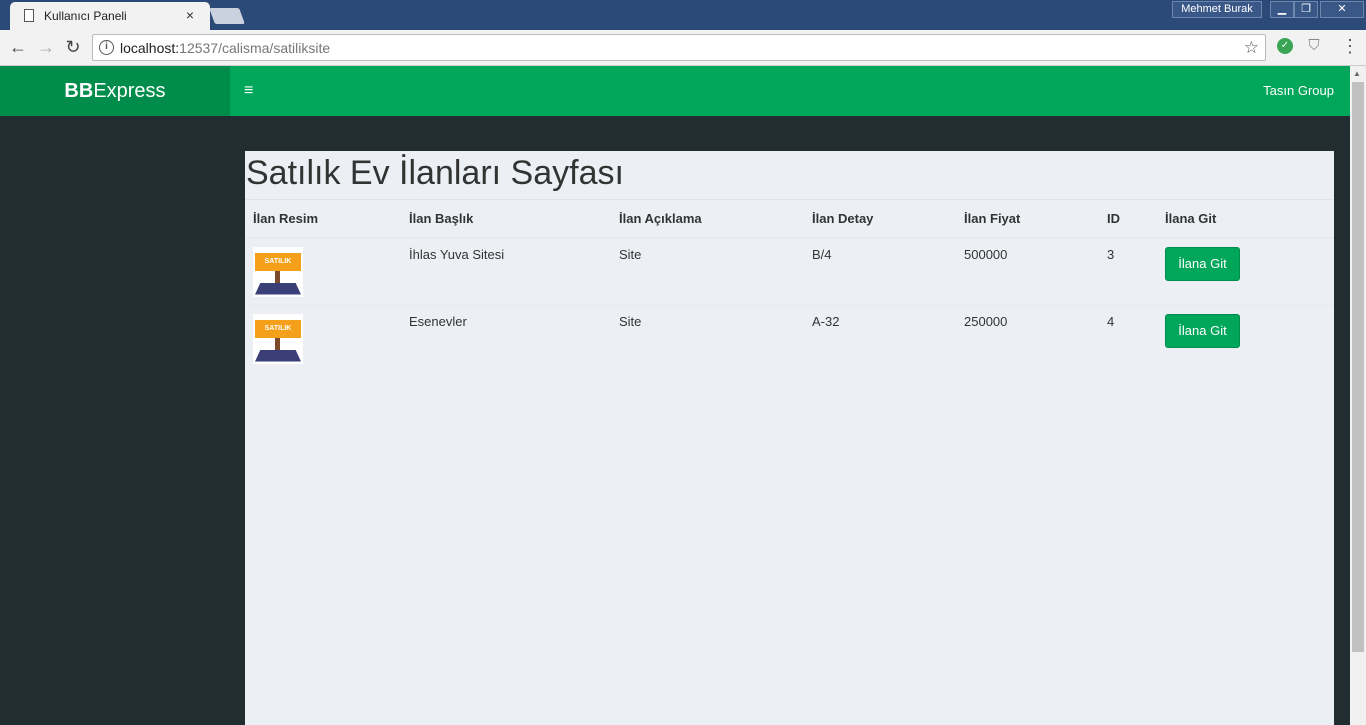 The image size is (1366, 725). I want to click on listing-id: 3, so click(1128, 271).